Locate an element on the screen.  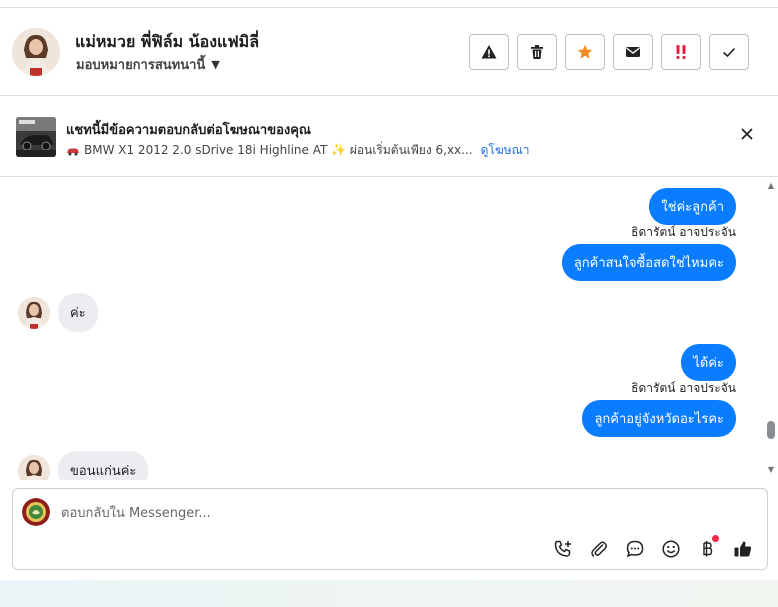
phone-plus-icon is located at coordinates (562, 548).